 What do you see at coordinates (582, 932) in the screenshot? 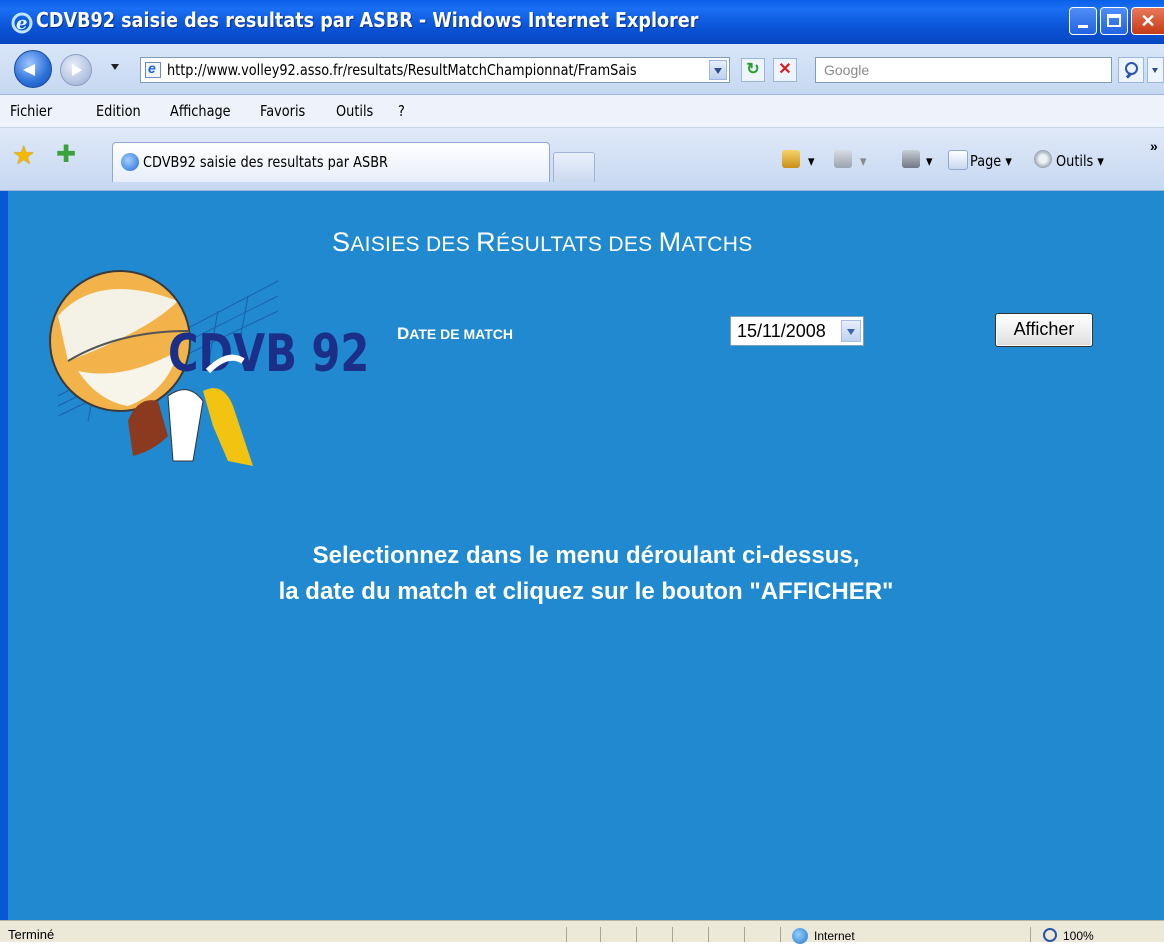
I see `status-bar: Terminé Internet 100%` at bounding box center [582, 932].